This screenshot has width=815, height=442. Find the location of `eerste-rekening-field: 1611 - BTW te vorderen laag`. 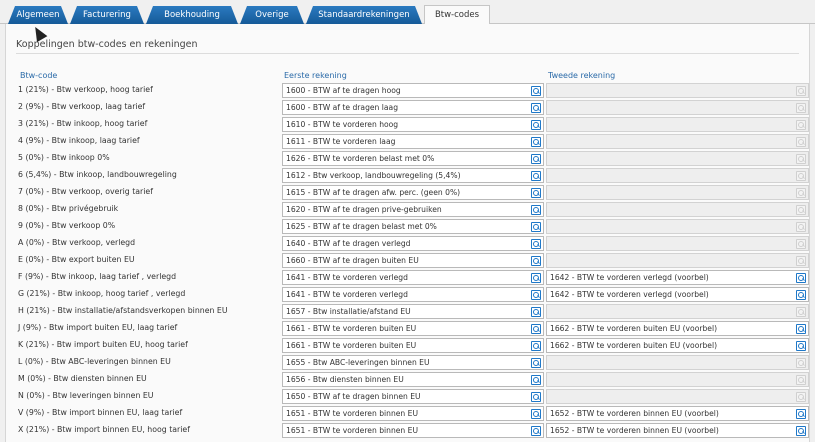

eerste-rekening-field: 1611 - BTW te vorderen laag is located at coordinates (413, 141).